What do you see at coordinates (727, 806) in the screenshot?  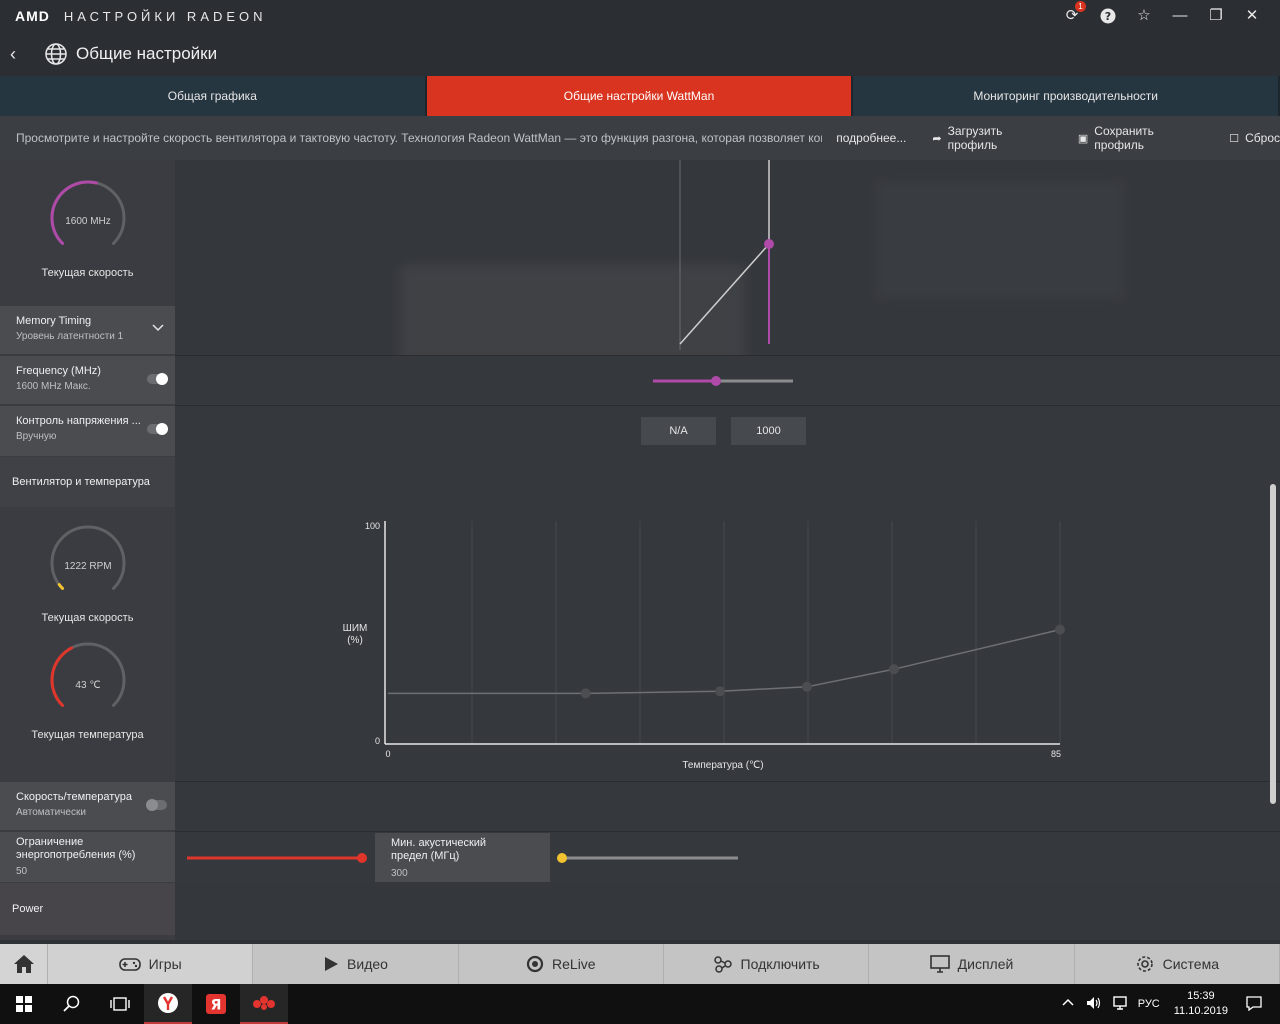 I see `speed-temp-row` at bounding box center [727, 806].